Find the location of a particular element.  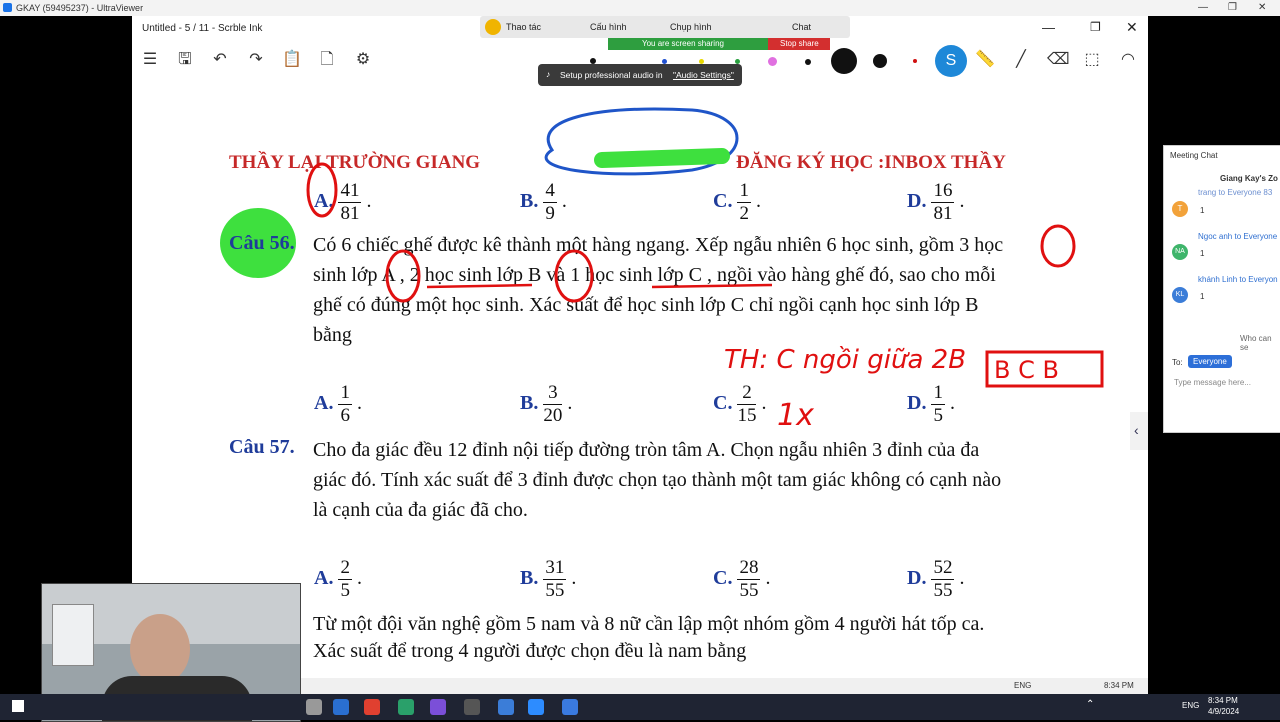

sharing-text: You are screen sharing is located at coordinates (683, 43).